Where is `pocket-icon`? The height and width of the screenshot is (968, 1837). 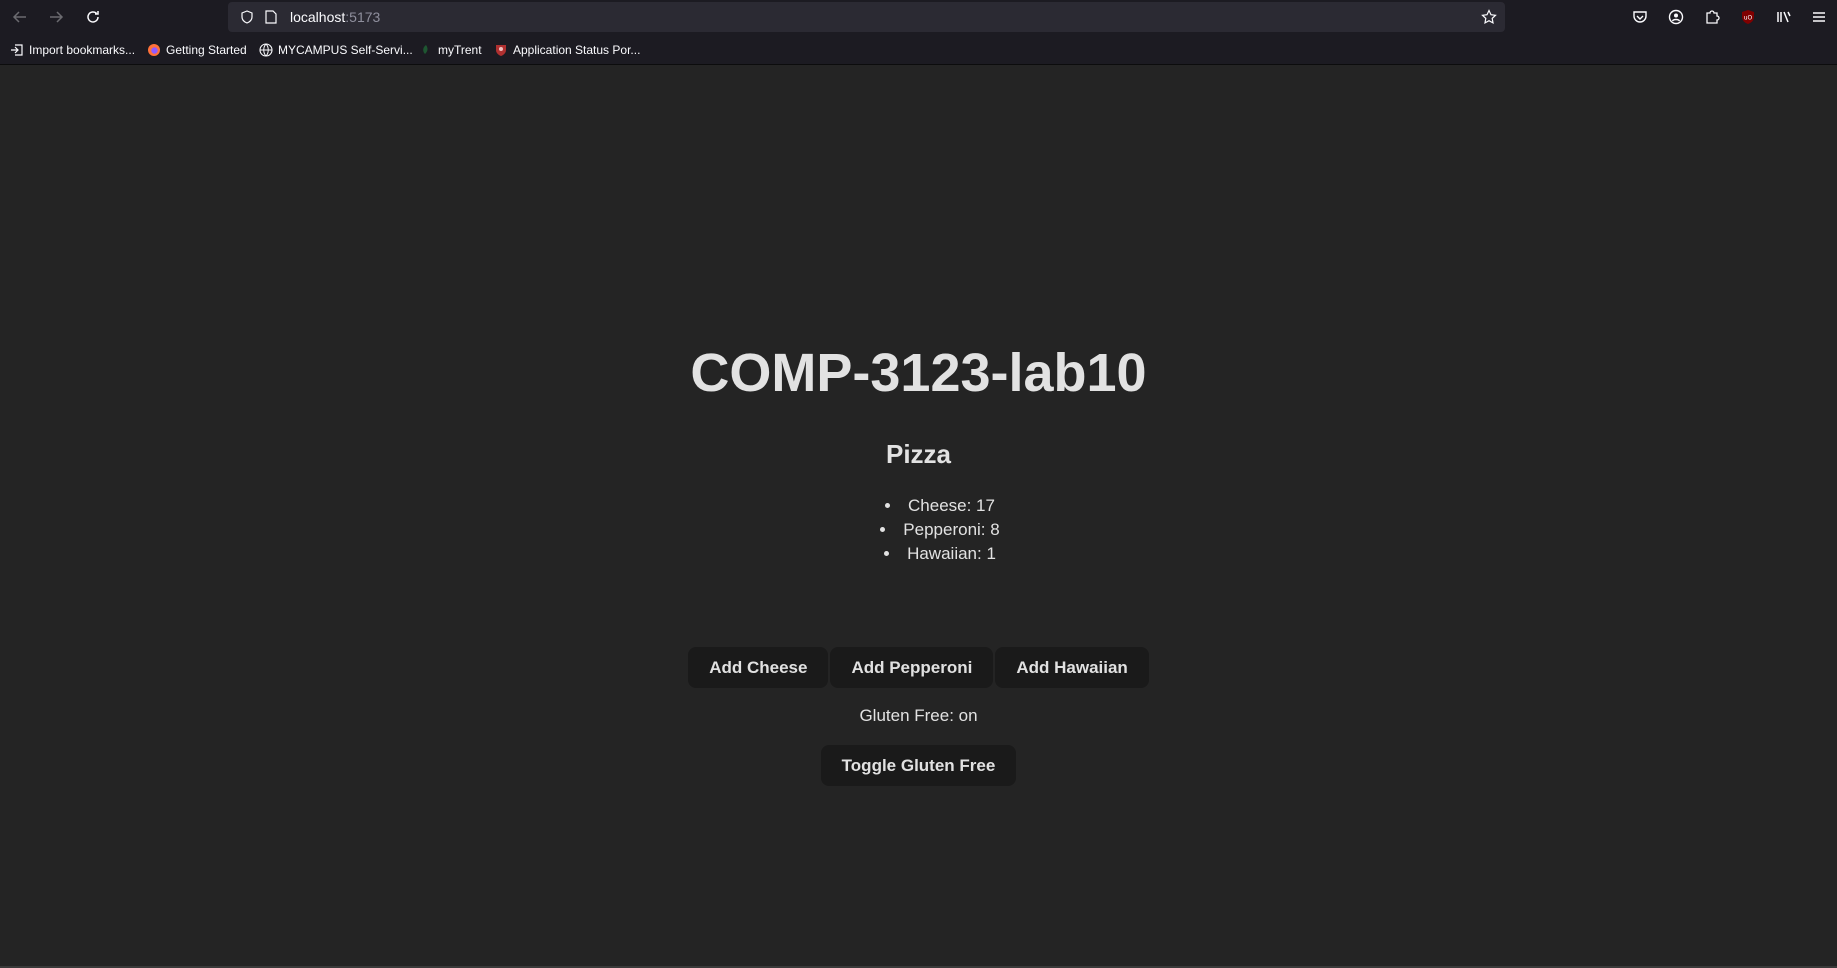
pocket-icon is located at coordinates (1640, 17).